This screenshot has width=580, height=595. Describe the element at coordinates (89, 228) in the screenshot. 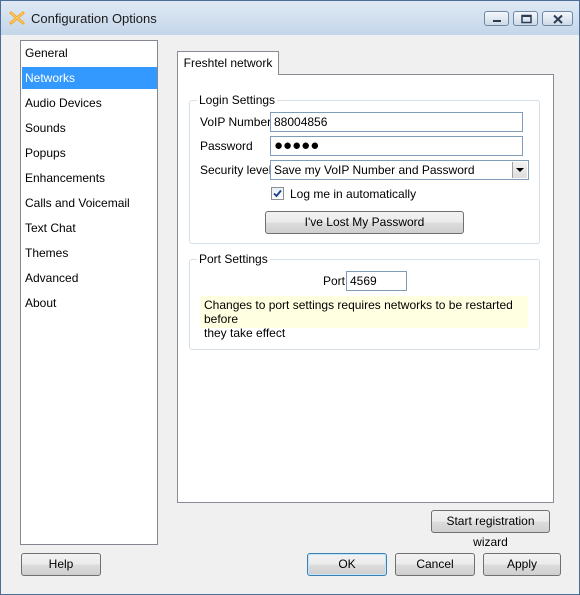

I see `sidebar-item-text-chat: Text Chat` at that location.